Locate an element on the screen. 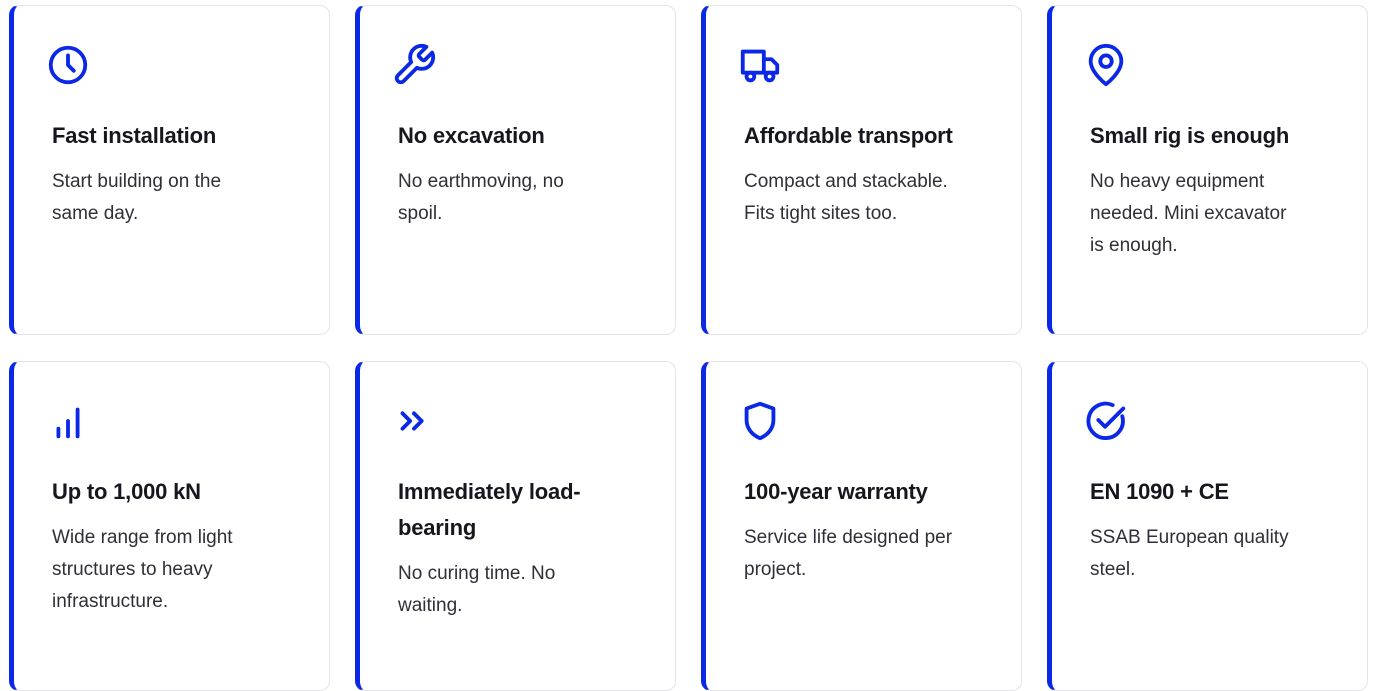  feature-title: Fast installation is located at coordinates (134, 135).